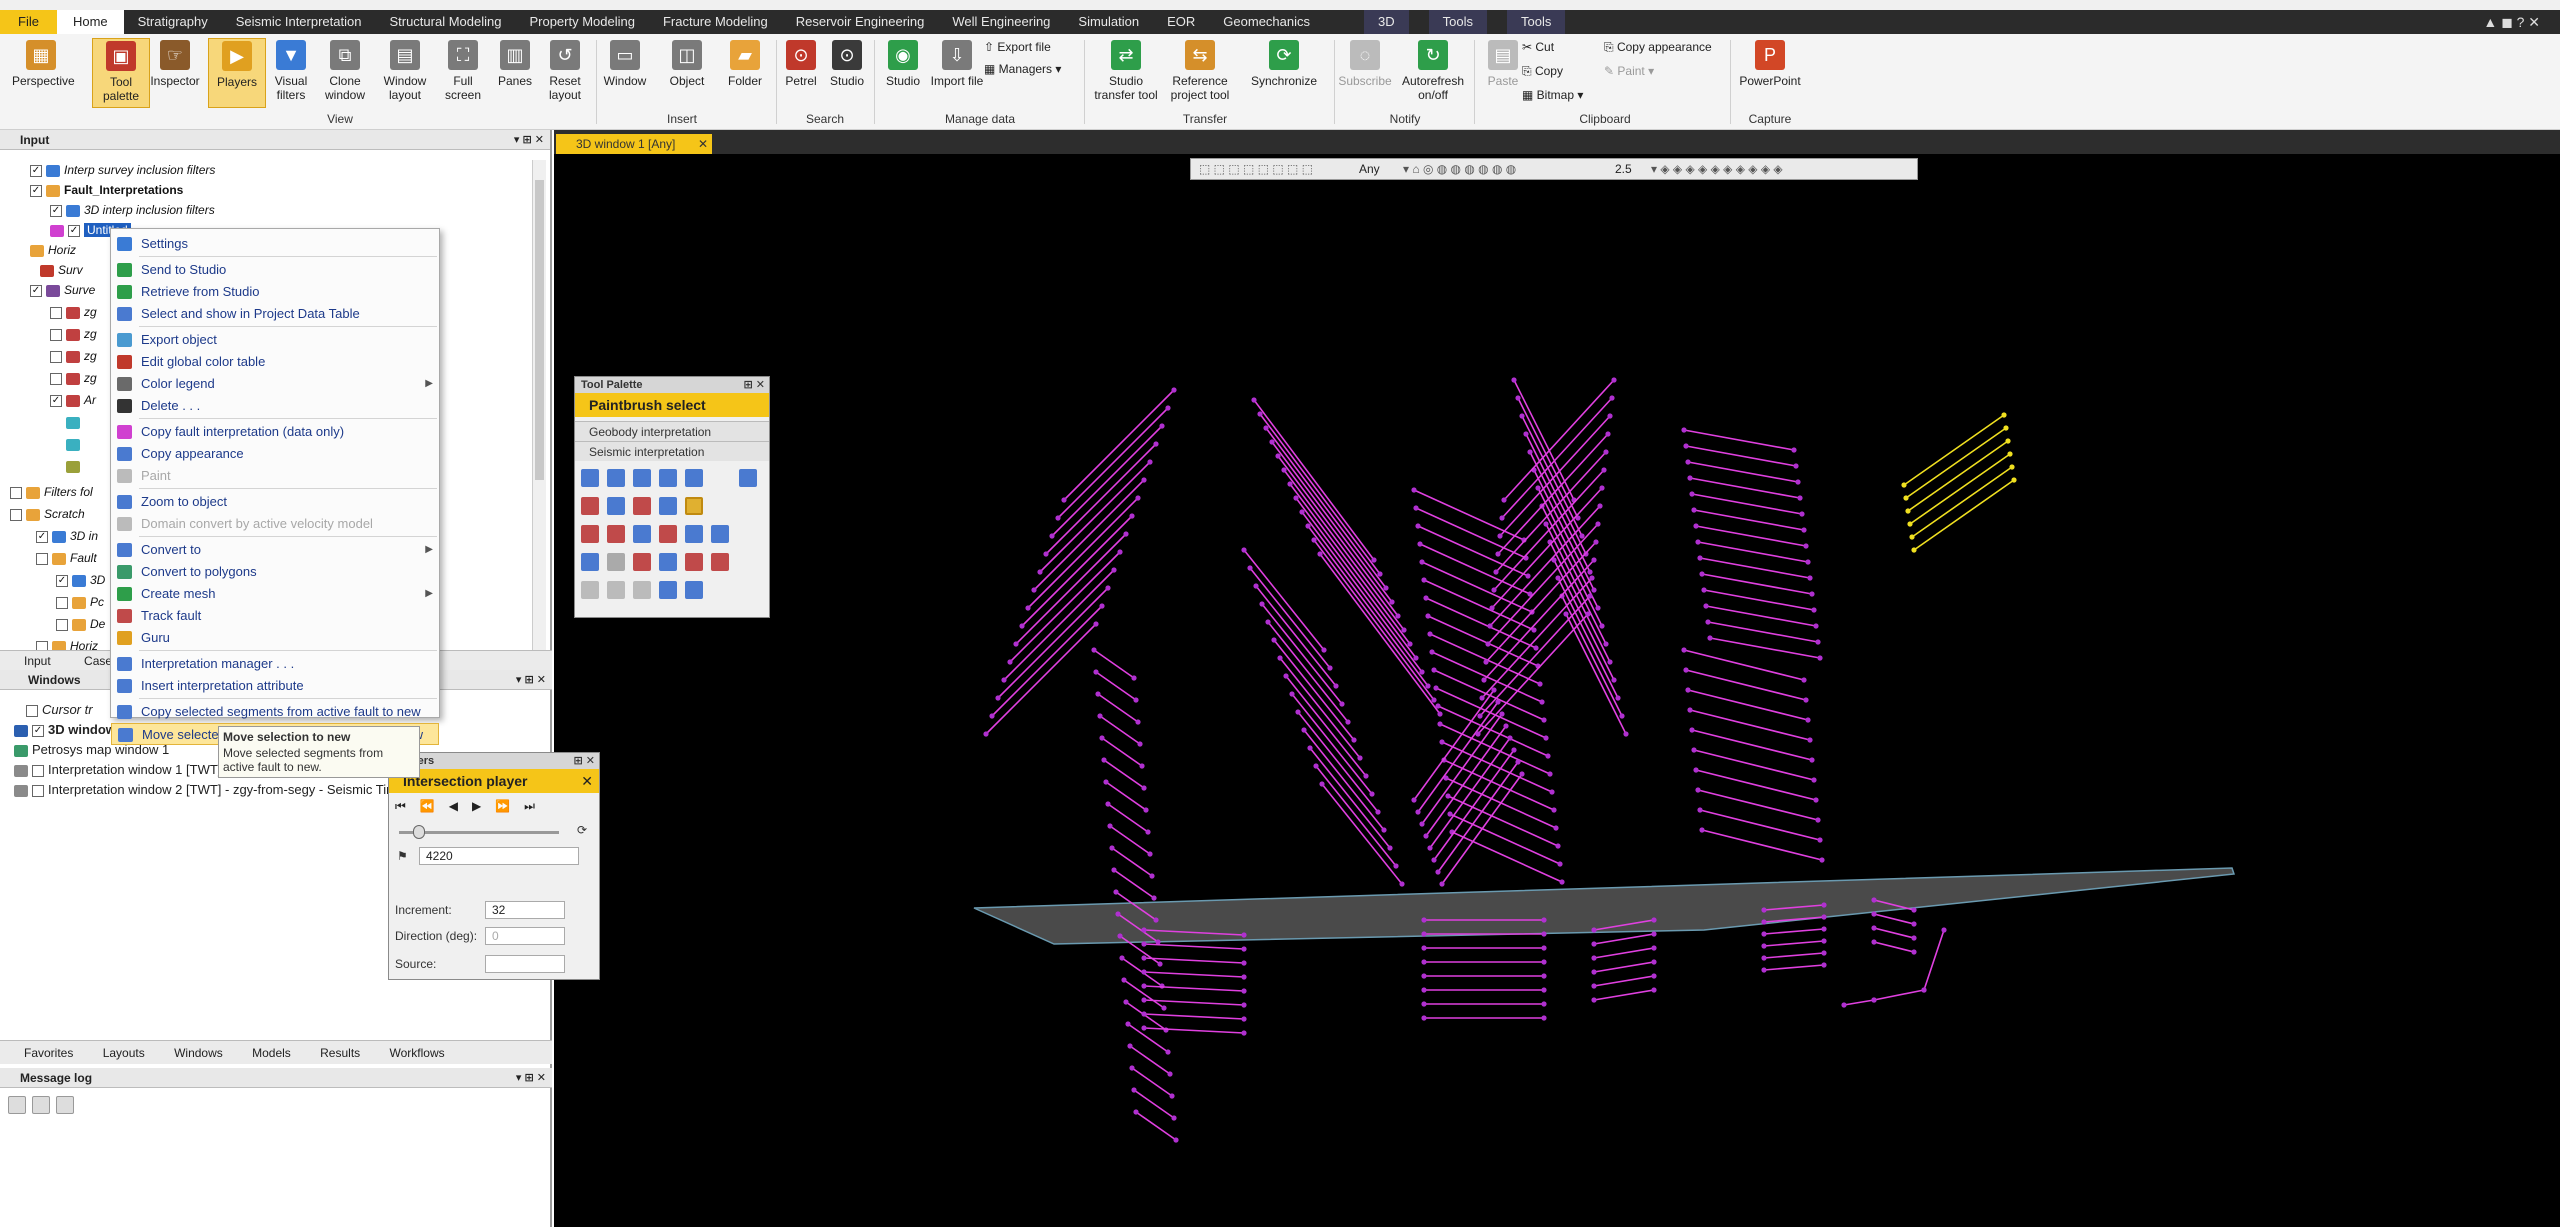 The width and height of the screenshot is (2560, 1230). I want to click on tree-item: ✓ Fault_Interpretations, so click(106, 190).